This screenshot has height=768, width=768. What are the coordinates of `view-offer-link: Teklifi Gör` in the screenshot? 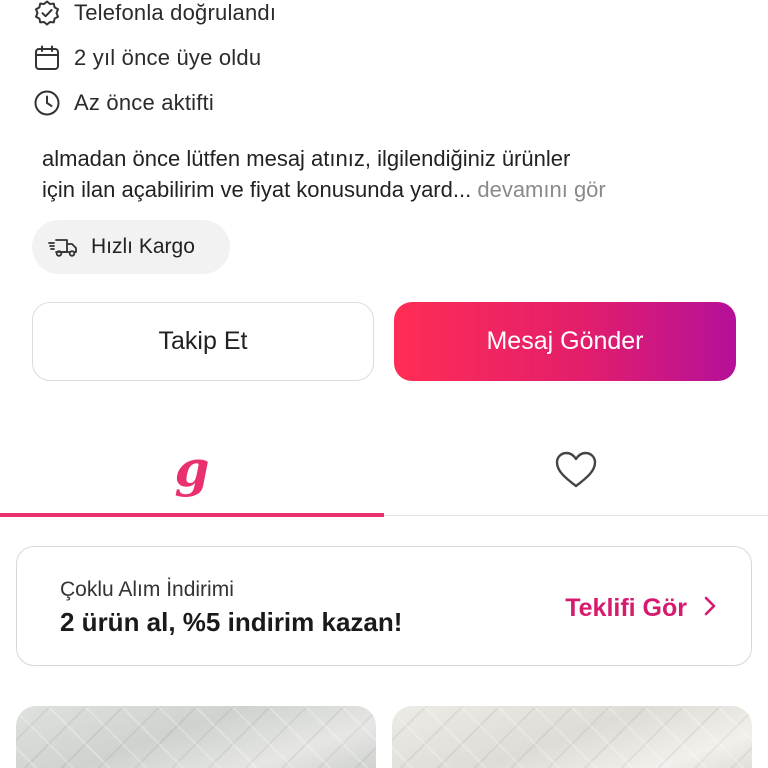 It's located at (641, 608).